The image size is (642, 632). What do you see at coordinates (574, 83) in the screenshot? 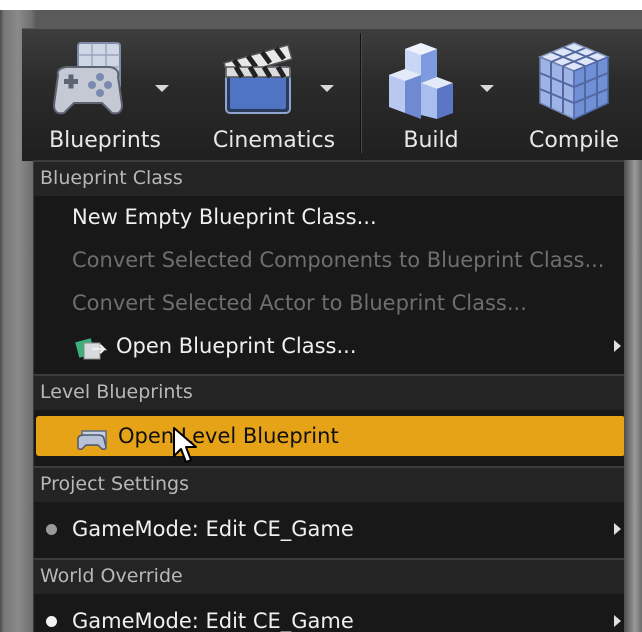
I see `compile-cube-icon` at bounding box center [574, 83].